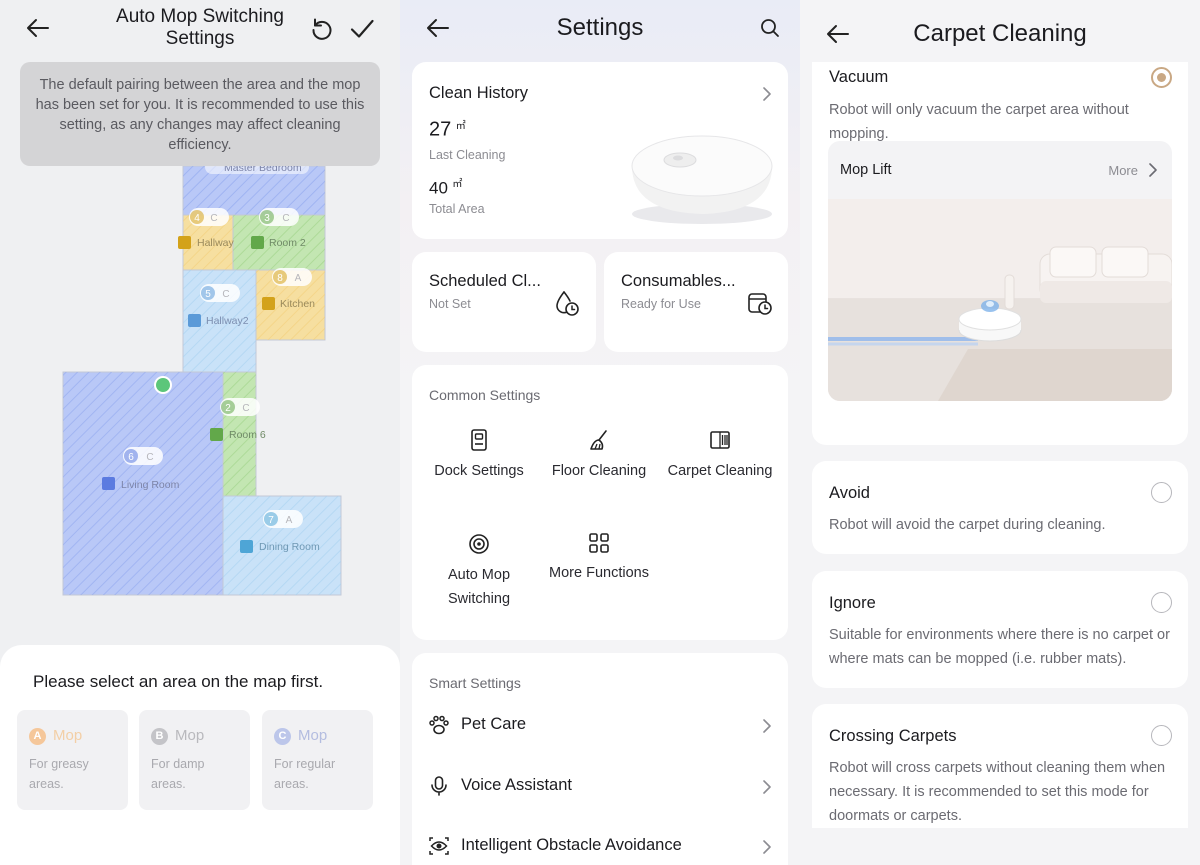 The width and height of the screenshot is (1200, 865). I want to click on back-arrow-icon, so click(38, 28).